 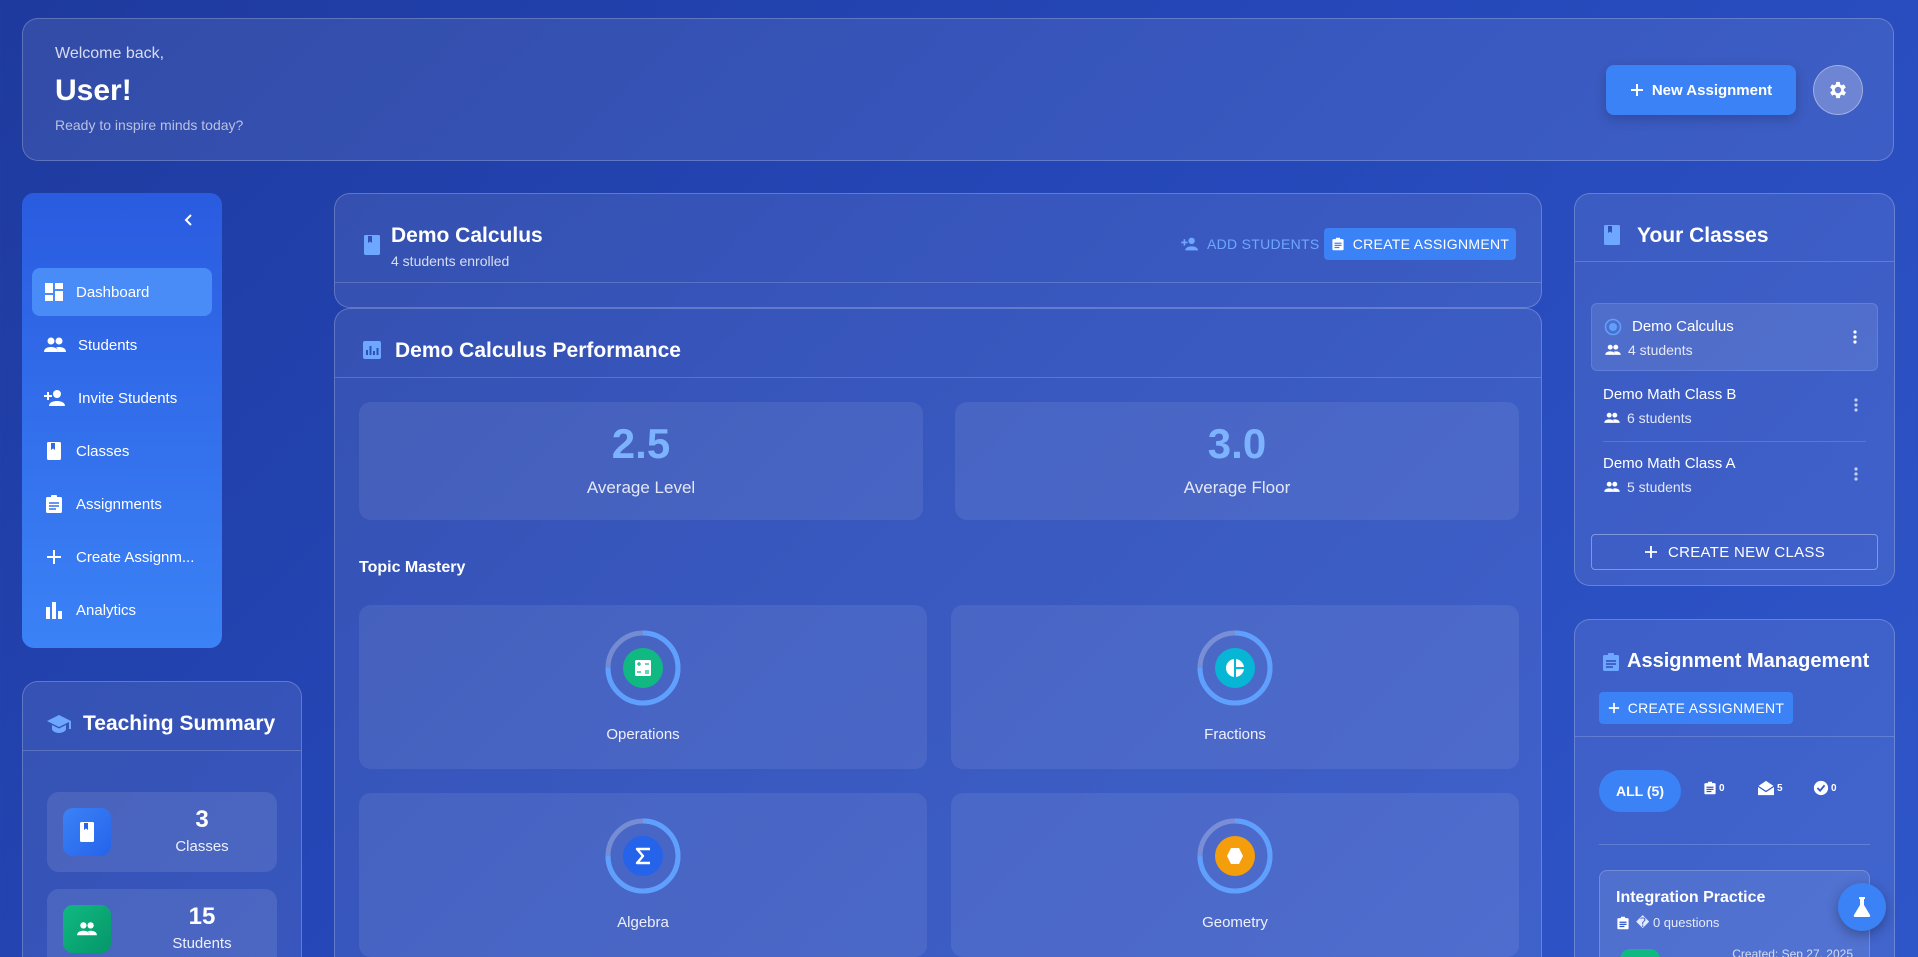 What do you see at coordinates (103, 451) in the screenshot?
I see `sidebar-item-label: Classes` at bounding box center [103, 451].